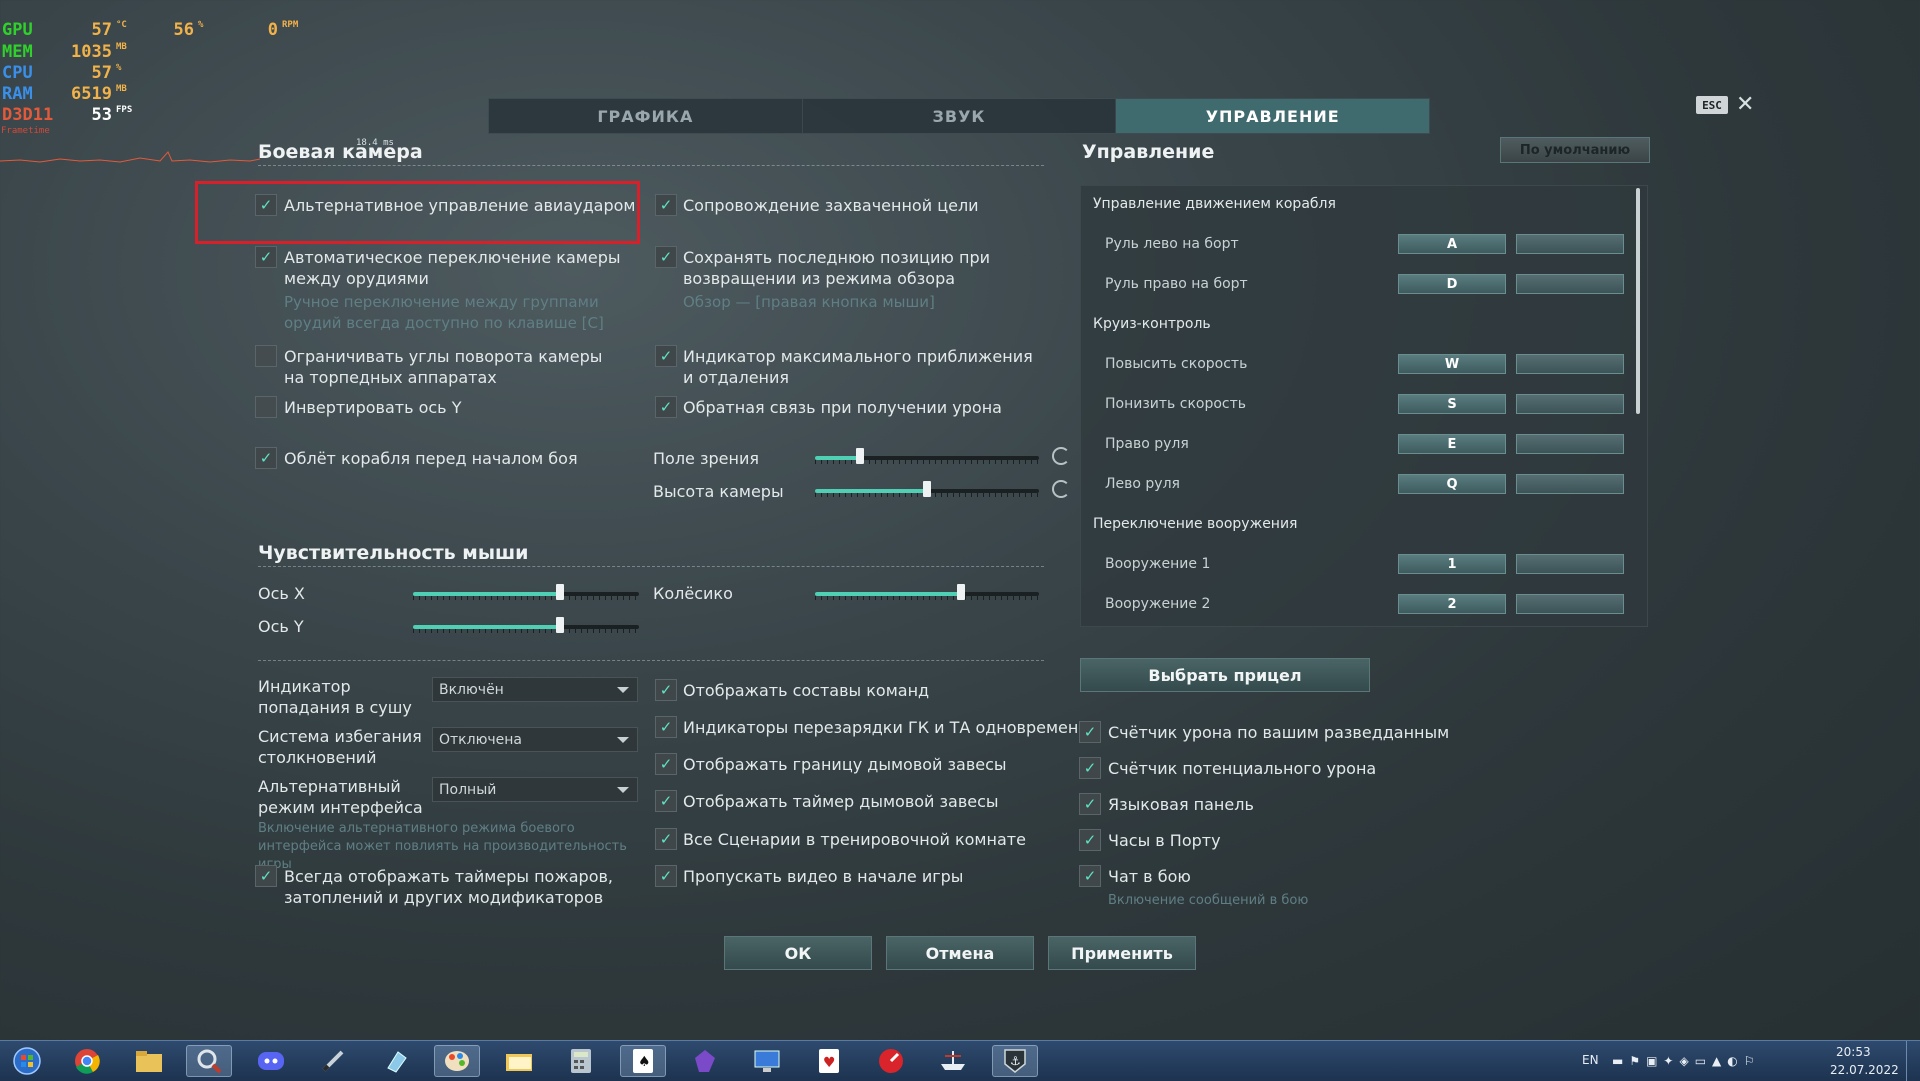 This screenshot has height=1081, width=1920. What do you see at coordinates (1214, 204) in the screenshot?
I see `keybind-group: Управление движением корабля` at bounding box center [1214, 204].